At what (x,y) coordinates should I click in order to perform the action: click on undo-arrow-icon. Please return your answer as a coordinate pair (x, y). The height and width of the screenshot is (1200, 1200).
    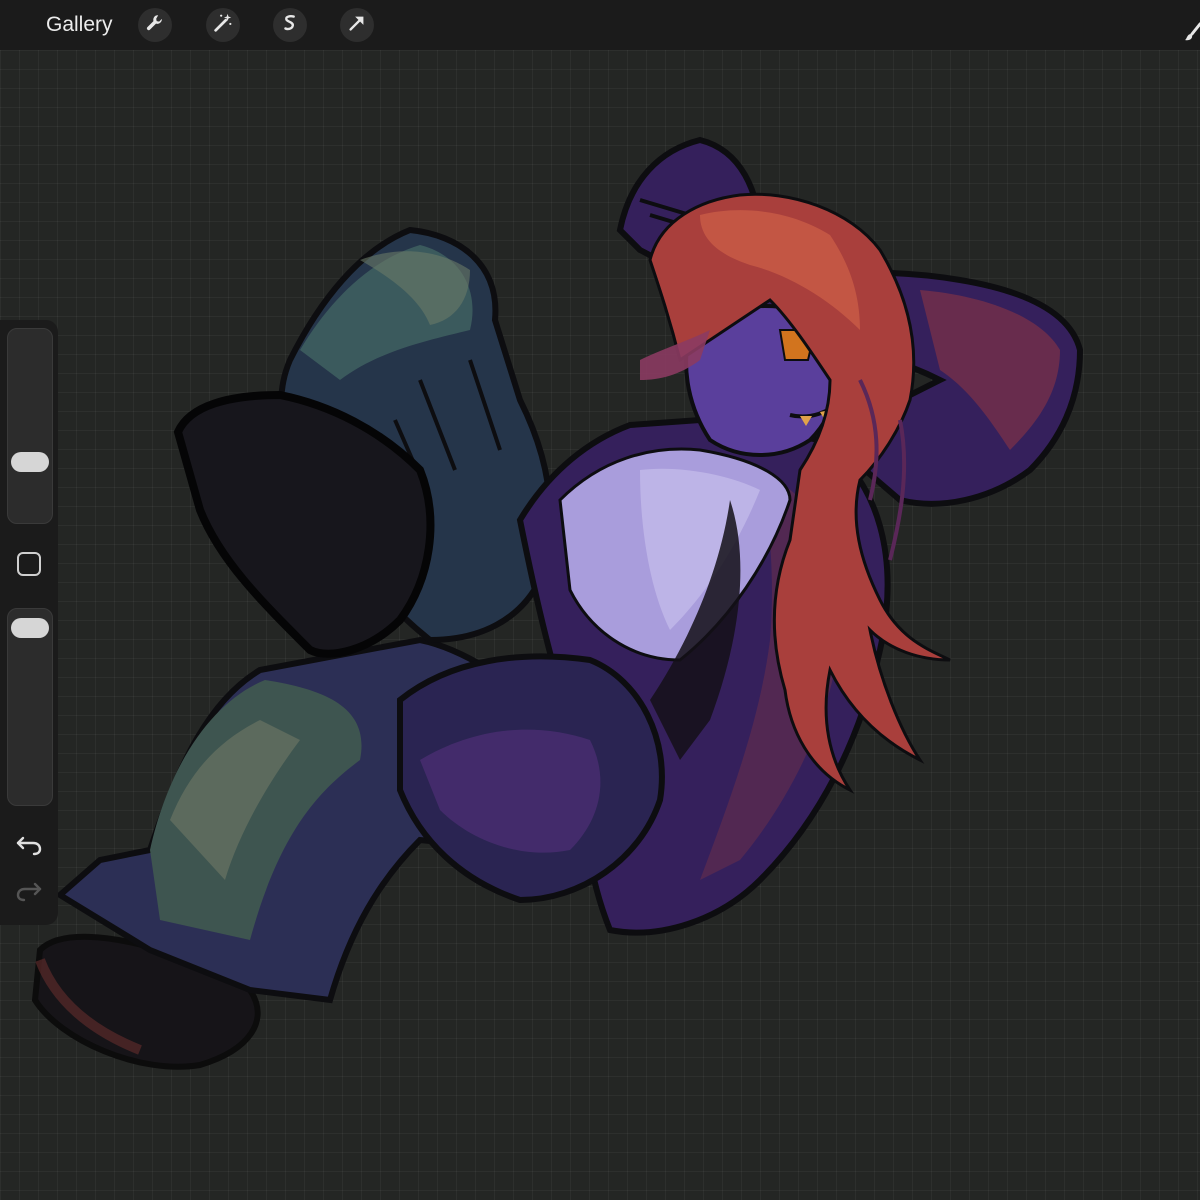
    Looking at the image, I should click on (29, 848).